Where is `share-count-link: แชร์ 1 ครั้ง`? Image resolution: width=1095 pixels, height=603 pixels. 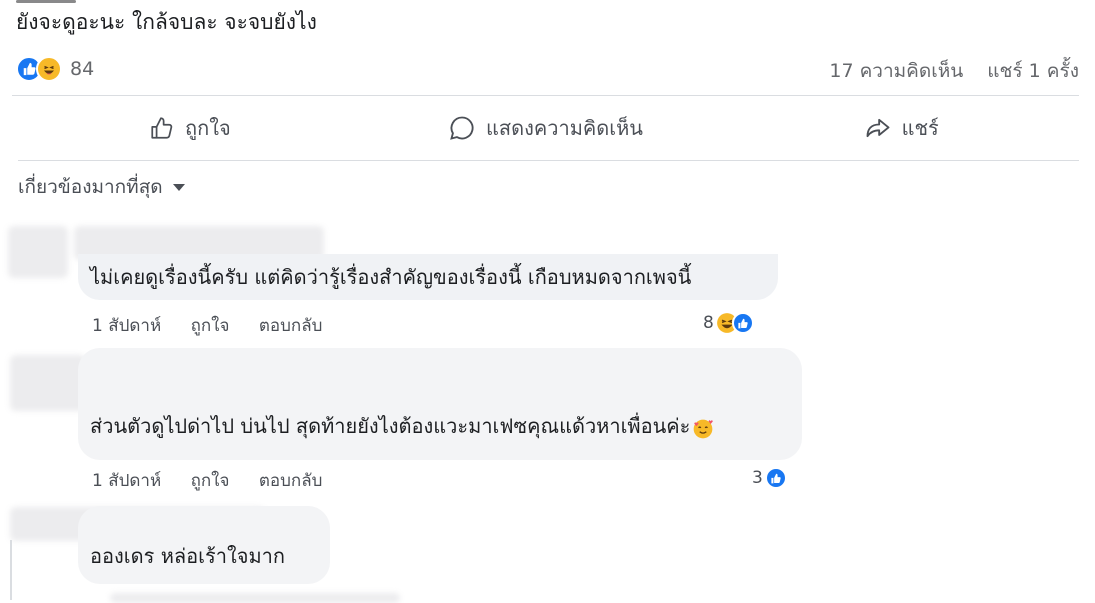 share-count-link: แชร์ 1 ครั้ง is located at coordinates (1033, 71).